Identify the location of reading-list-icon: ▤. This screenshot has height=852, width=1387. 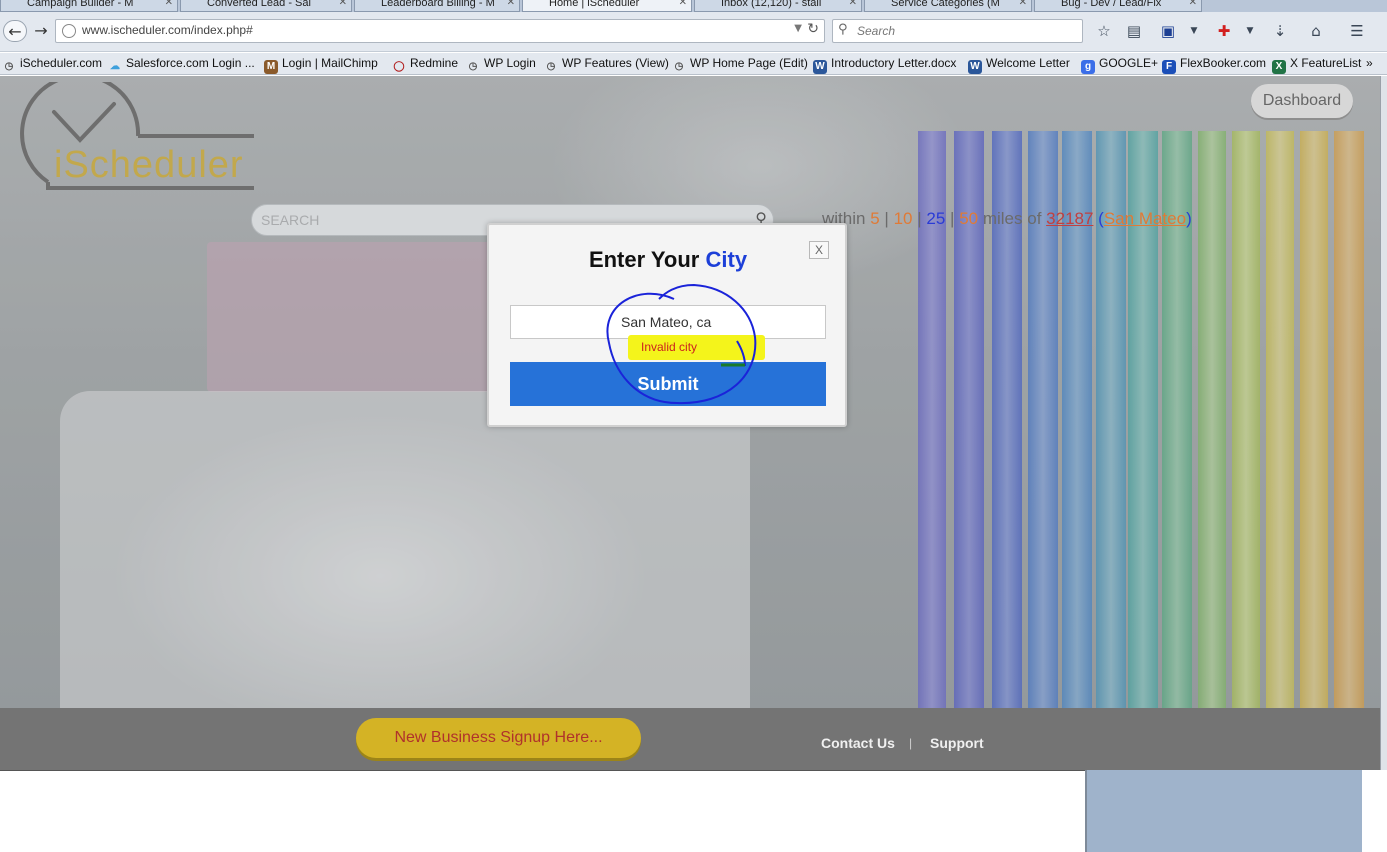
(1134, 31).